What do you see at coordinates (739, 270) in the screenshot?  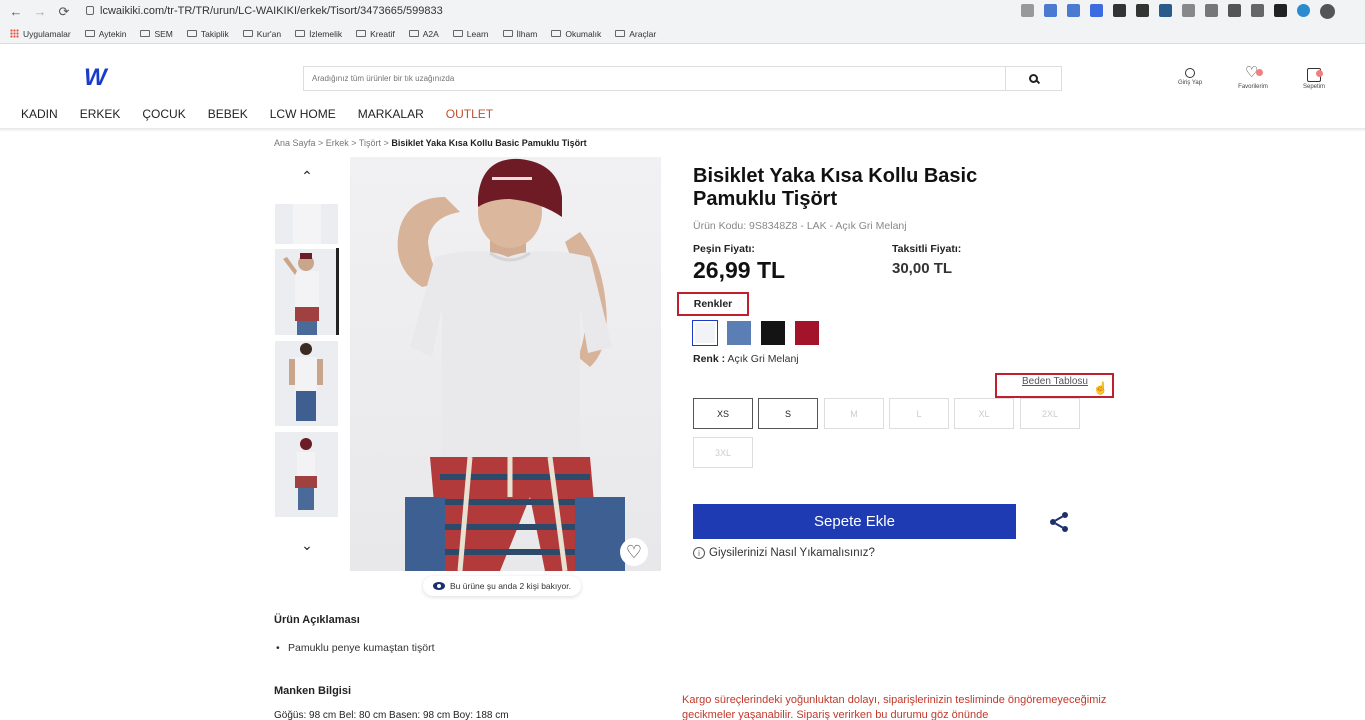 I see `cash-price: 26,99 TL` at bounding box center [739, 270].